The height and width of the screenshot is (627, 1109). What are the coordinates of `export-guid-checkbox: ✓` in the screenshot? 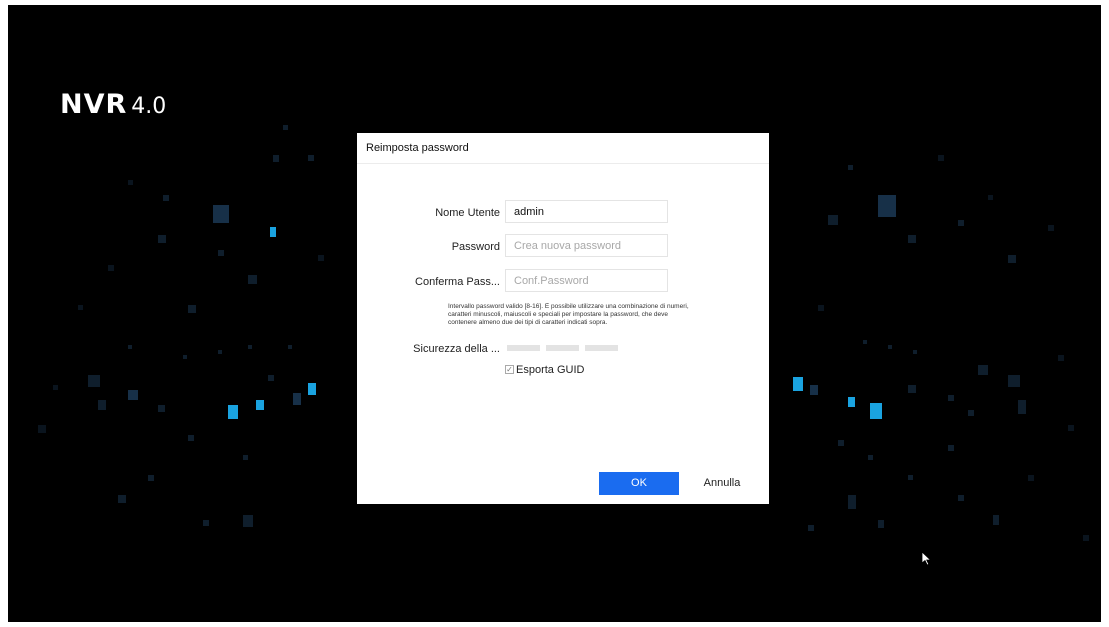 It's located at (509, 369).